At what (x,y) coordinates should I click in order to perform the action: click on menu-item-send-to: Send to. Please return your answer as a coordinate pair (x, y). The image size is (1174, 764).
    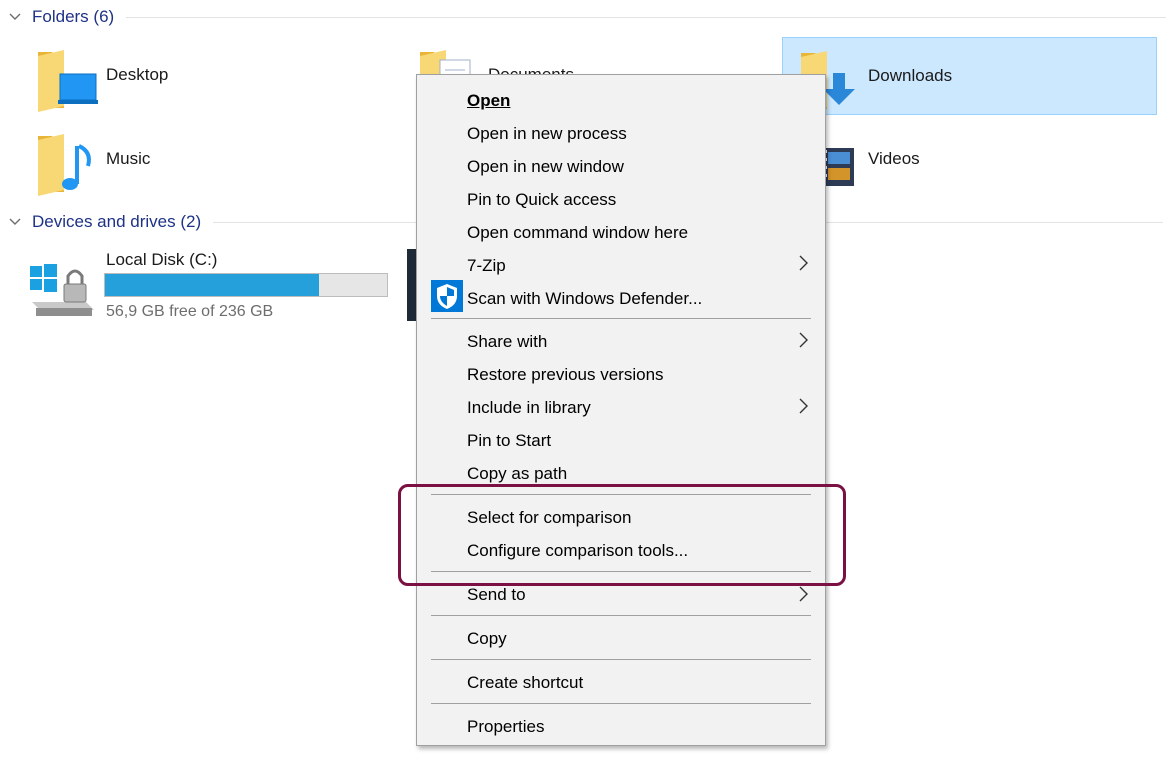
    Looking at the image, I should click on (496, 595).